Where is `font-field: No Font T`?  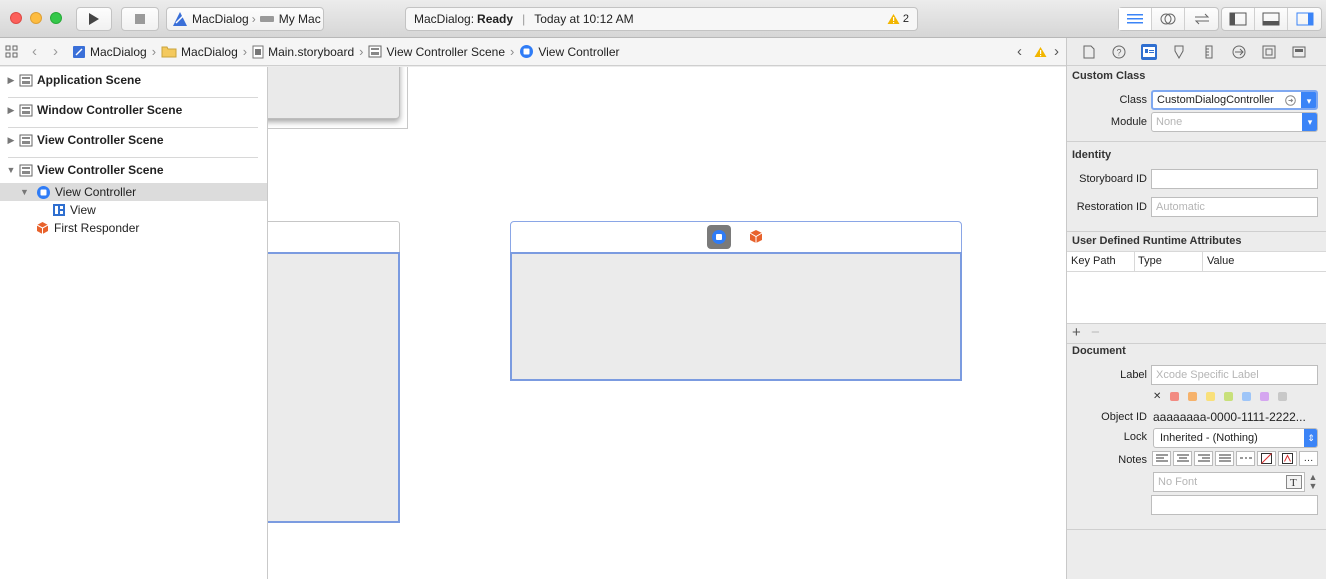
font-field: No Font T is located at coordinates (1229, 482).